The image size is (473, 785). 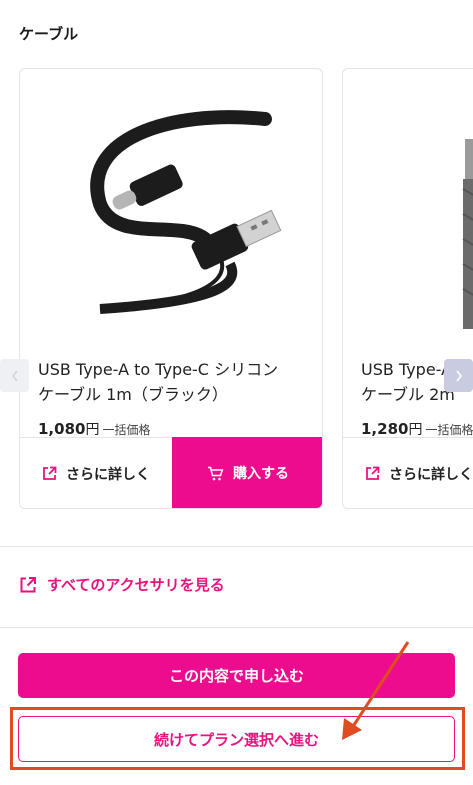 What do you see at coordinates (376, 690) in the screenshot?
I see `annotation-arrow` at bounding box center [376, 690].